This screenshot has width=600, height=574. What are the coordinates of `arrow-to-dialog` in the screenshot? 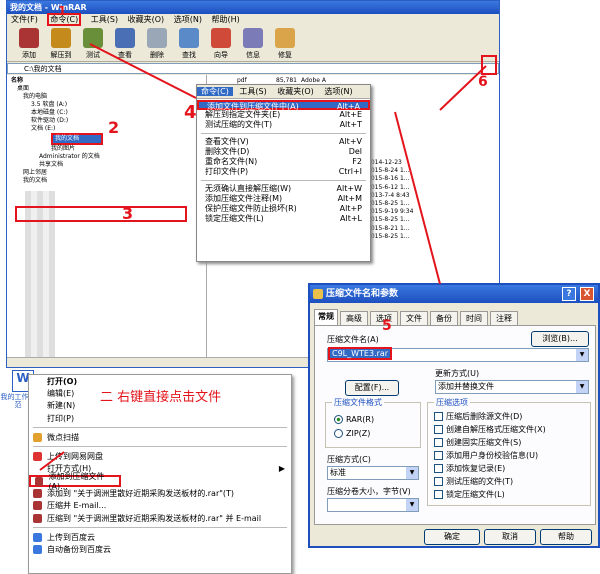 It's located at (417, 198).